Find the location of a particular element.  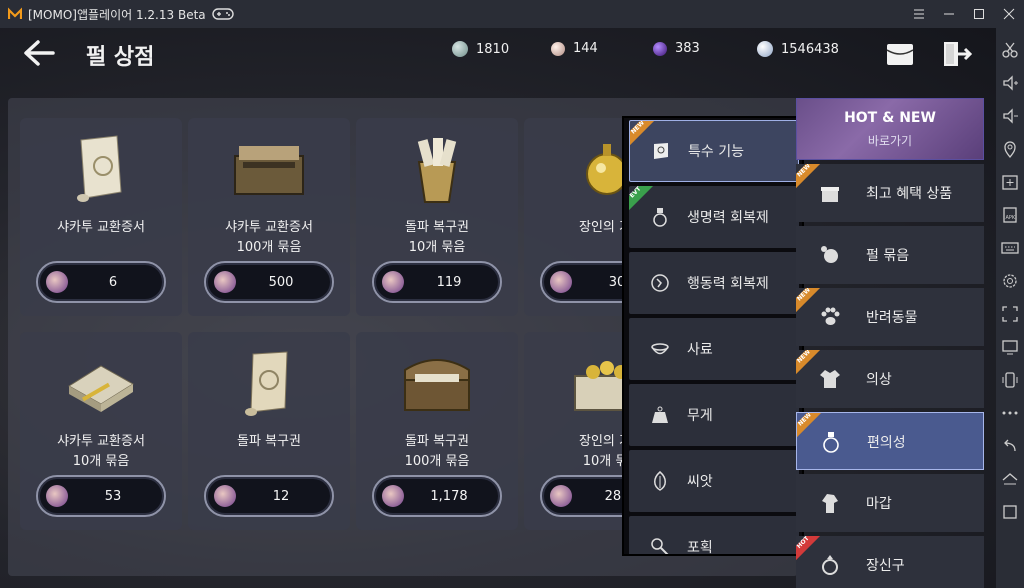

currency-amount: 1546438 is located at coordinates (810, 49).